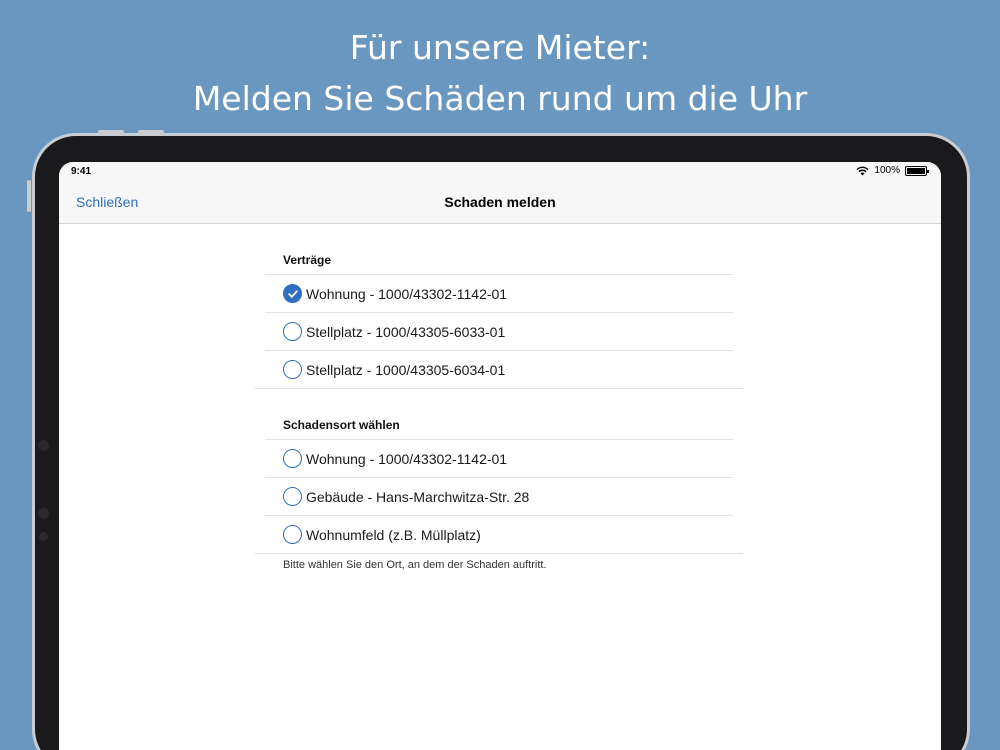 This screenshot has height=750, width=1000. I want to click on option-label: Stellplatz - 1000/43305-6034-01, so click(406, 369).